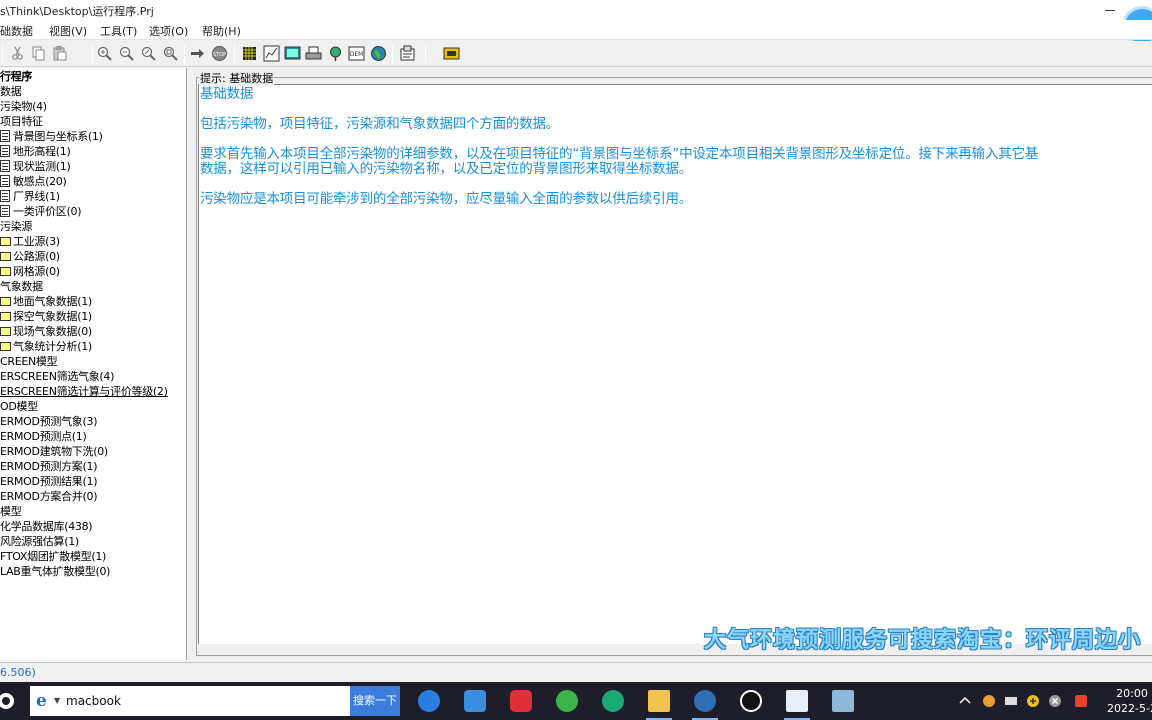 This screenshot has width=1152, height=720. What do you see at coordinates (1129, 701) in the screenshot?
I see `system-clock: 20:00 2022-5-2` at bounding box center [1129, 701].